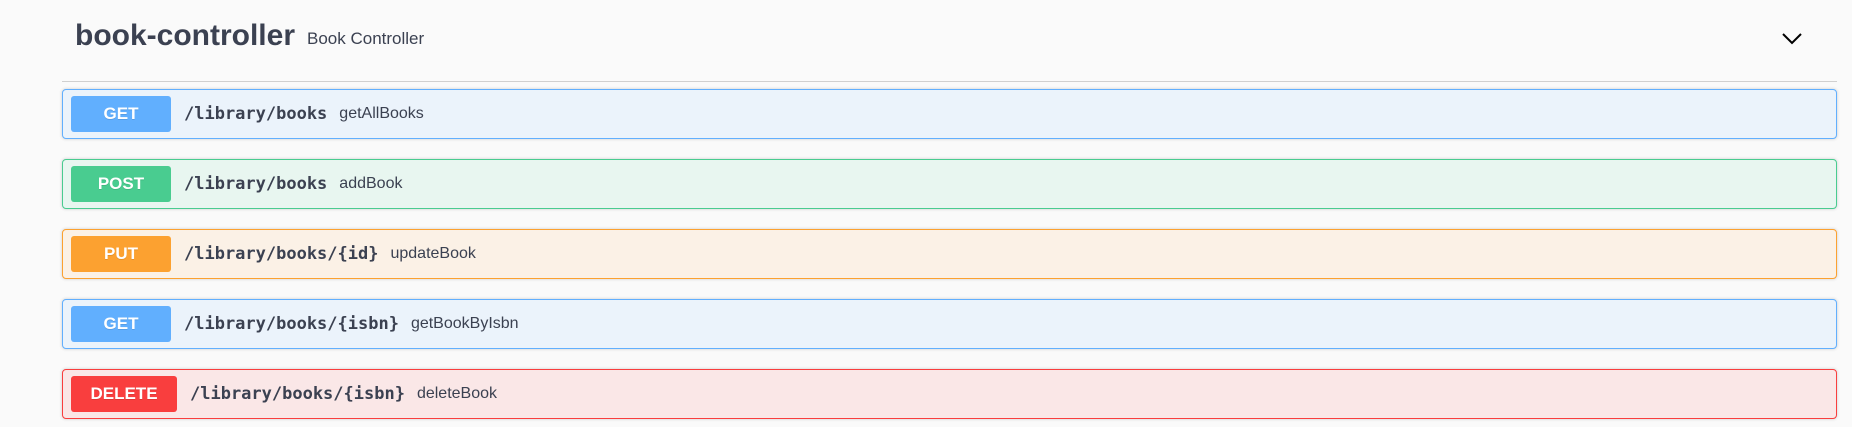  Describe the element at coordinates (949, 184) in the screenshot. I see `operation-add-book: POST /library/books addBook` at that location.